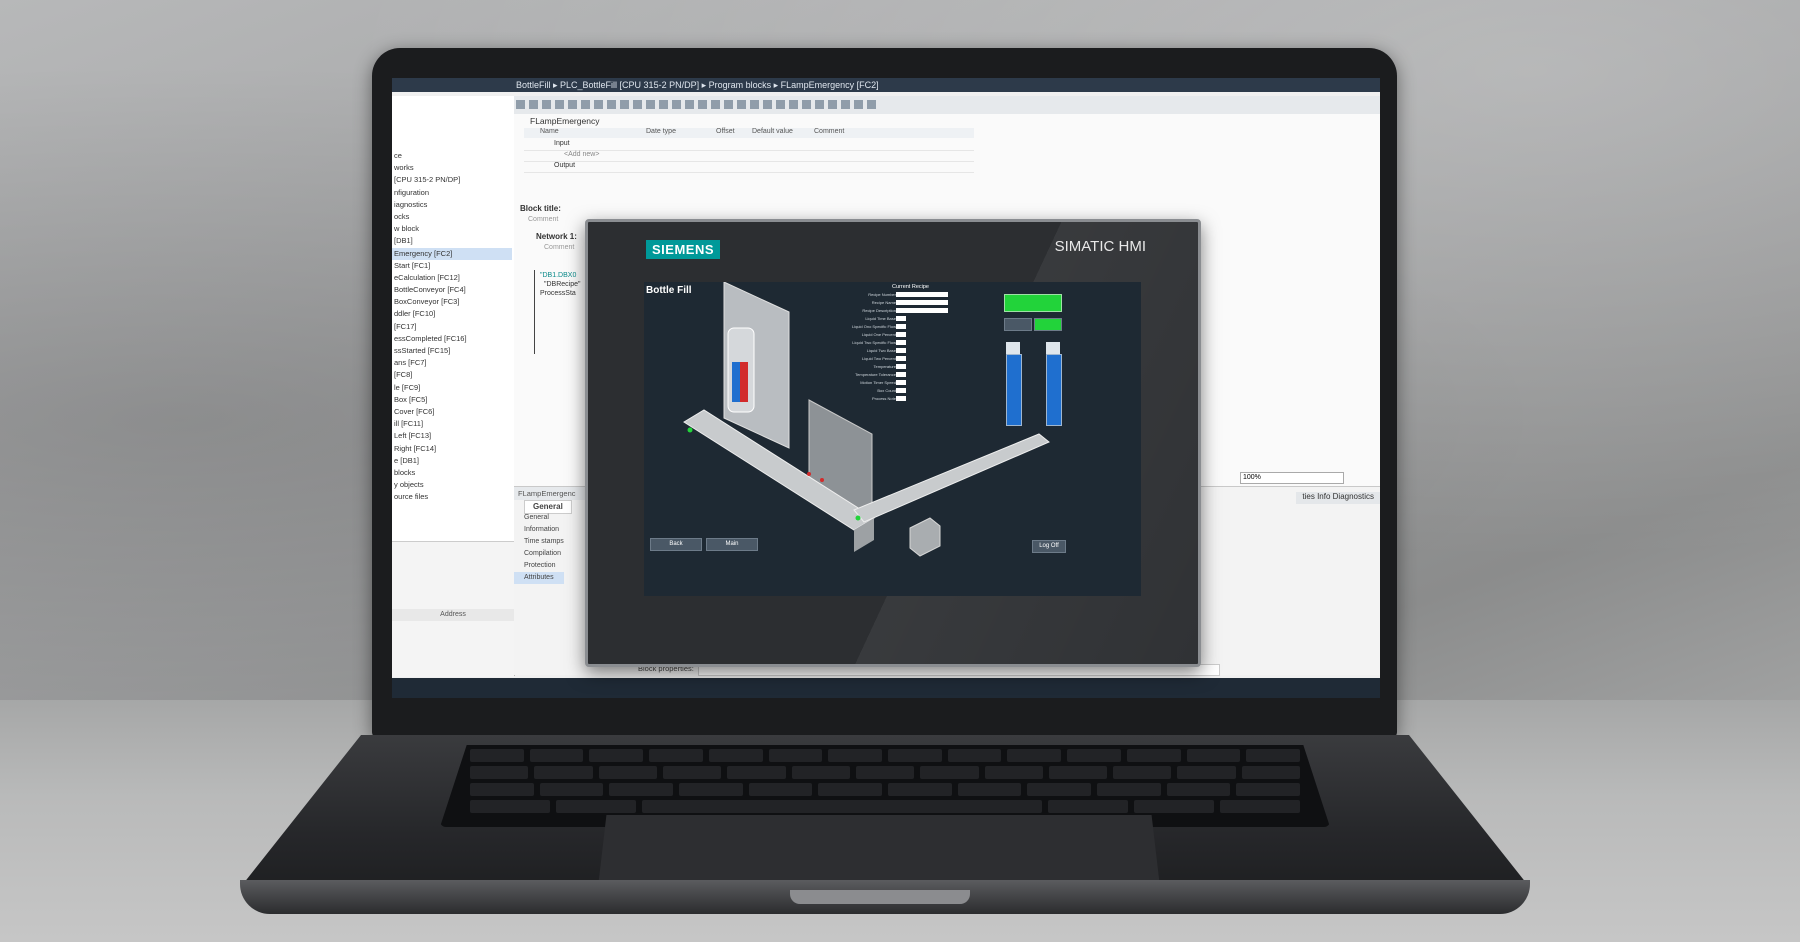  I want to click on iface-row-input: Input, so click(749, 145).